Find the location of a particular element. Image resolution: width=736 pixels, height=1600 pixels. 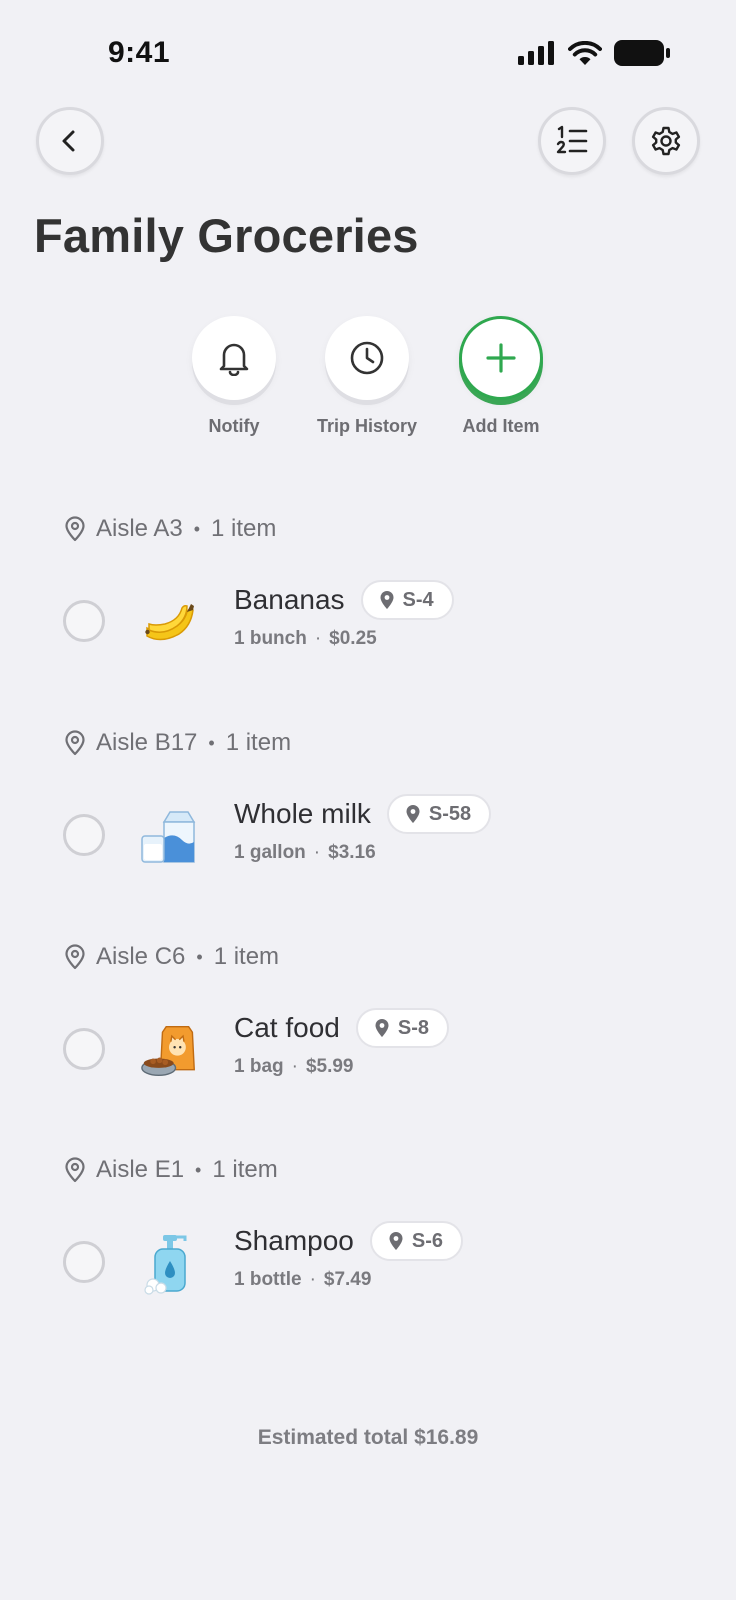

add-item-action: Add Item is located at coordinates (501, 376).